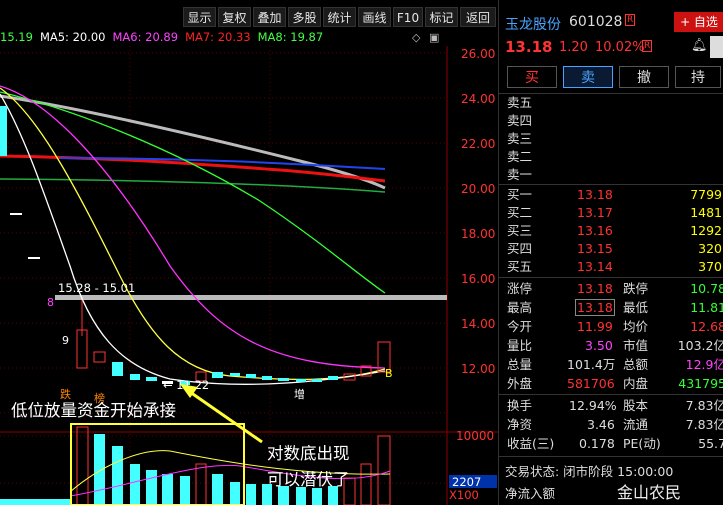 Image resolution: width=723 pixels, height=505 pixels. Describe the element at coordinates (304, 17) in the screenshot. I see `toolbar-button-multi: 多股` at that location.